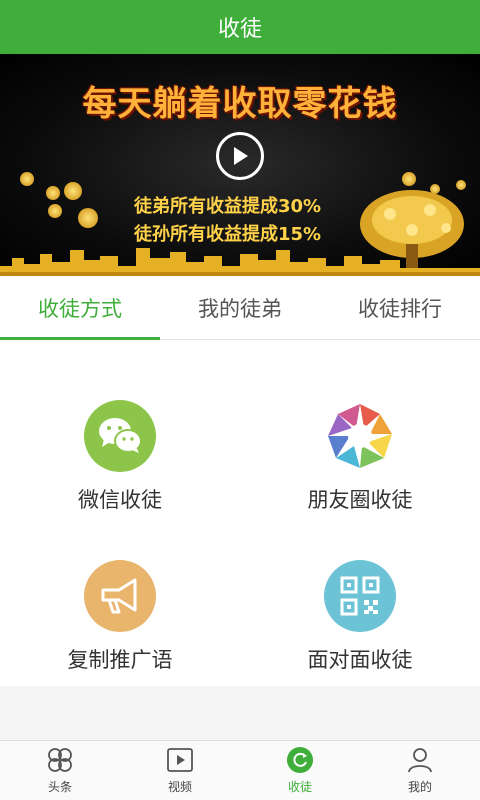  Describe the element at coordinates (419, 787) in the screenshot. I see `nav-label: 我的` at that location.